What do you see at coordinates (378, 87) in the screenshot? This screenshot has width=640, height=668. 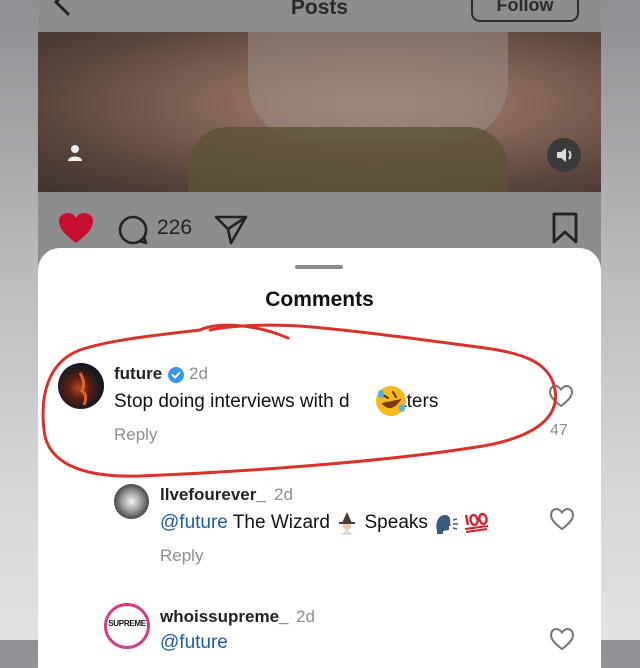 I see `video-subject` at bounding box center [378, 87].